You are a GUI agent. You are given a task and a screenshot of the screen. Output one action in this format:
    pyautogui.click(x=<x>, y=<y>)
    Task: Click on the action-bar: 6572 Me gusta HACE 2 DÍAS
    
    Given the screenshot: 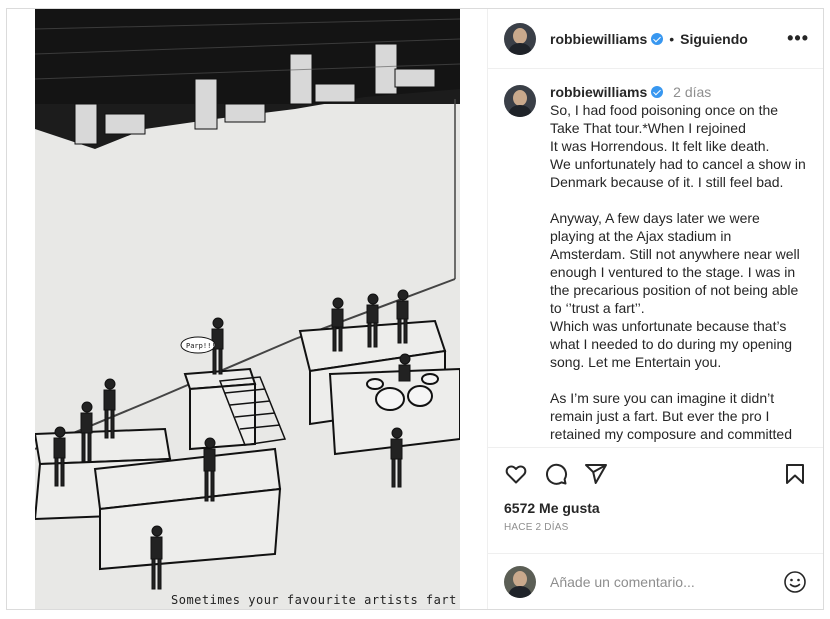 What is the action you would take?
    pyautogui.click(x=655, y=500)
    